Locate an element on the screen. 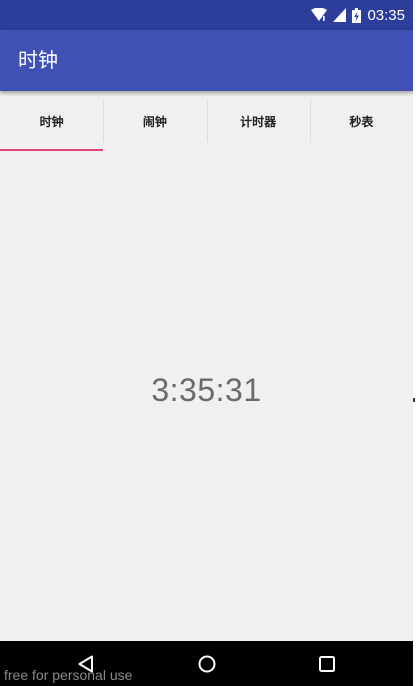 This screenshot has height=686, width=418. watermark-text: free for personal use is located at coordinates (68, 675).